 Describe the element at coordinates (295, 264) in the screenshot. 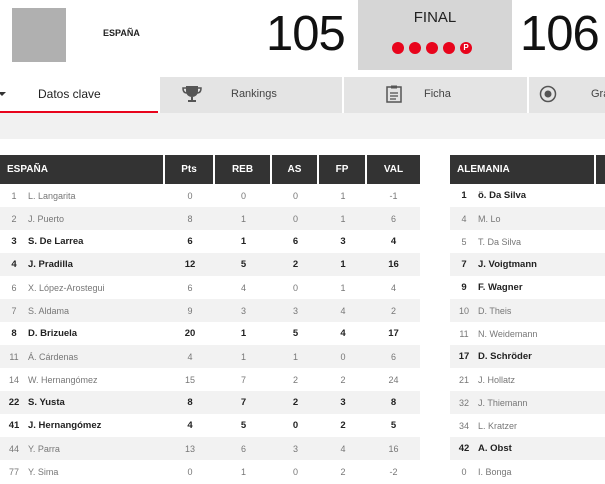

I see `stat-as: 2` at that location.